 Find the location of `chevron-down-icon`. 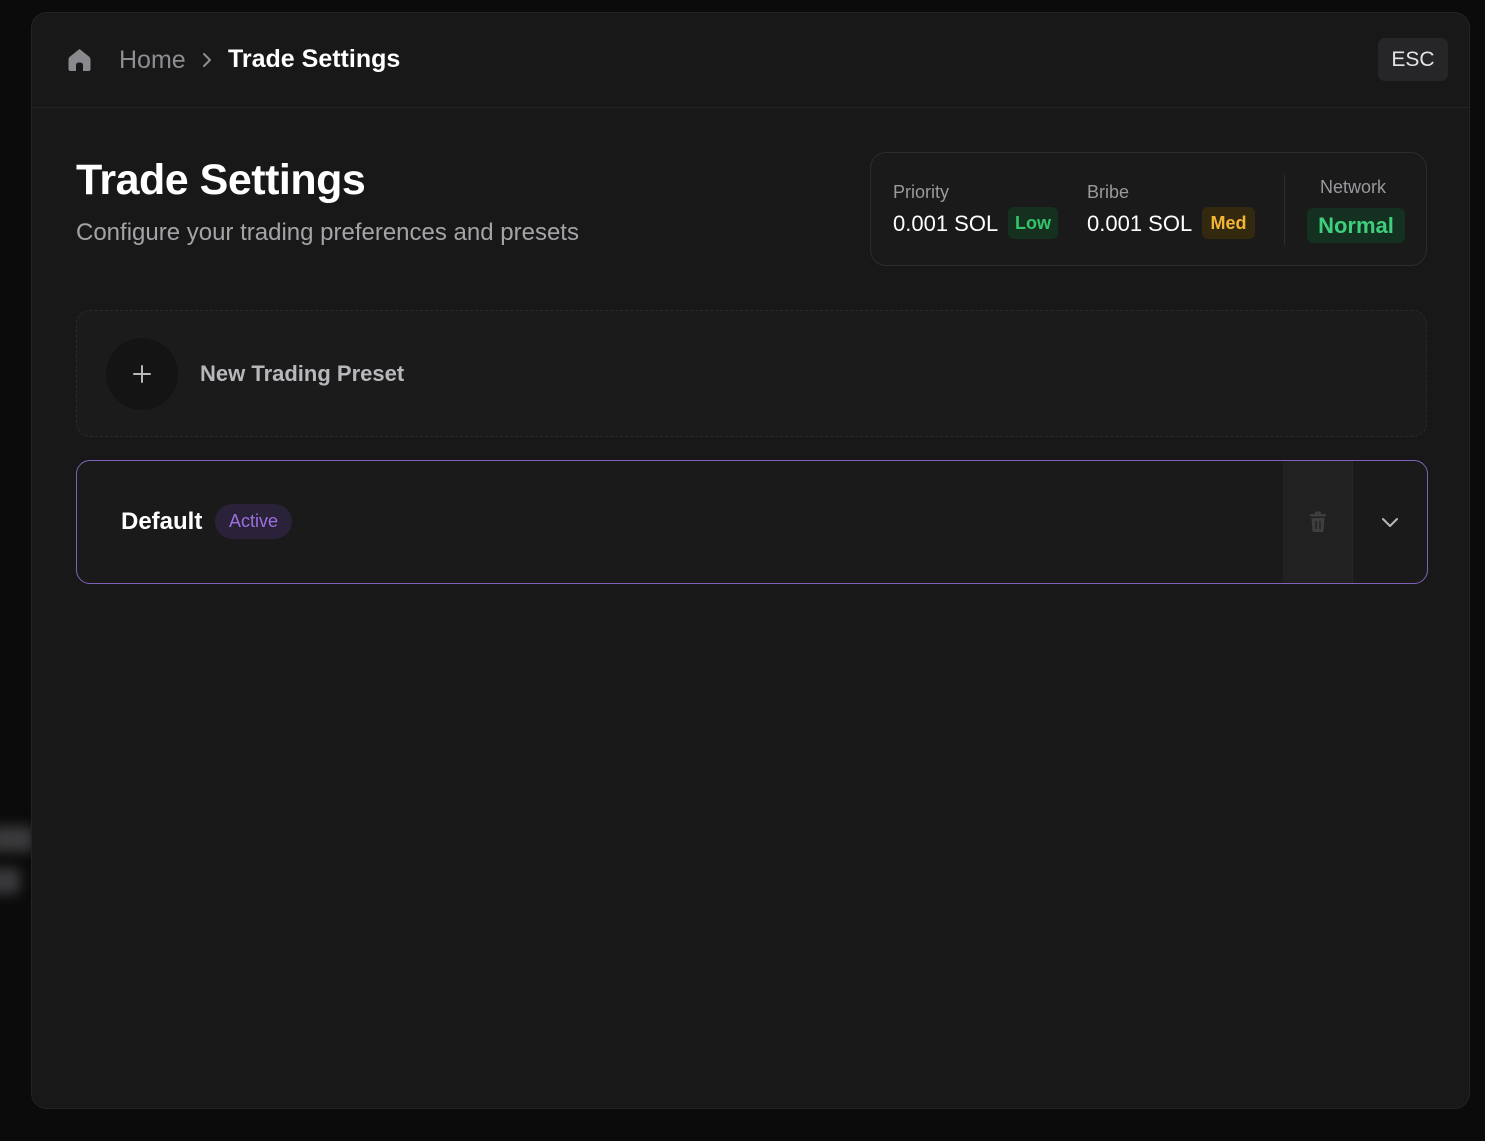

chevron-down-icon is located at coordinates (1390, 522).